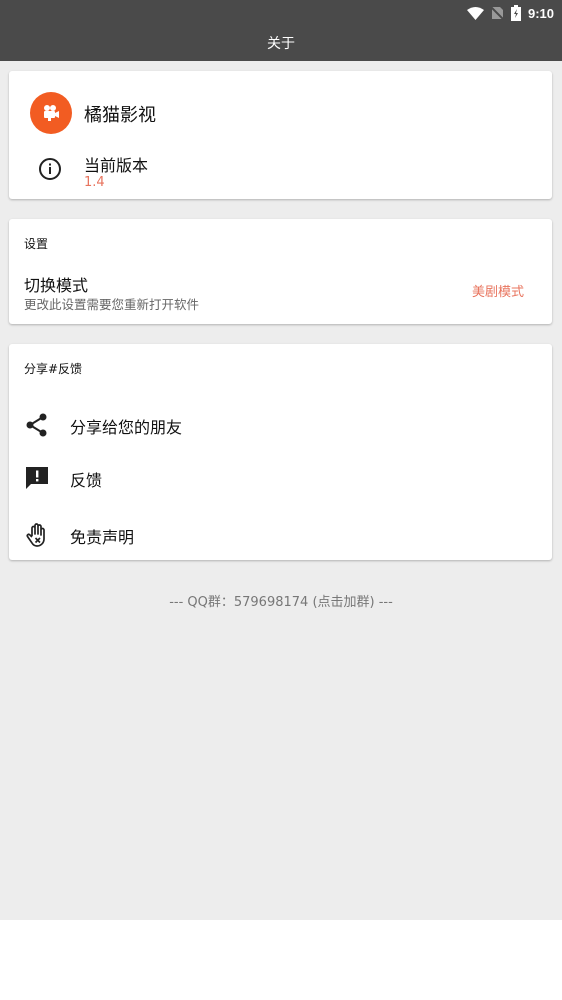  I want to click on feedback-icon, so click(37, 478).